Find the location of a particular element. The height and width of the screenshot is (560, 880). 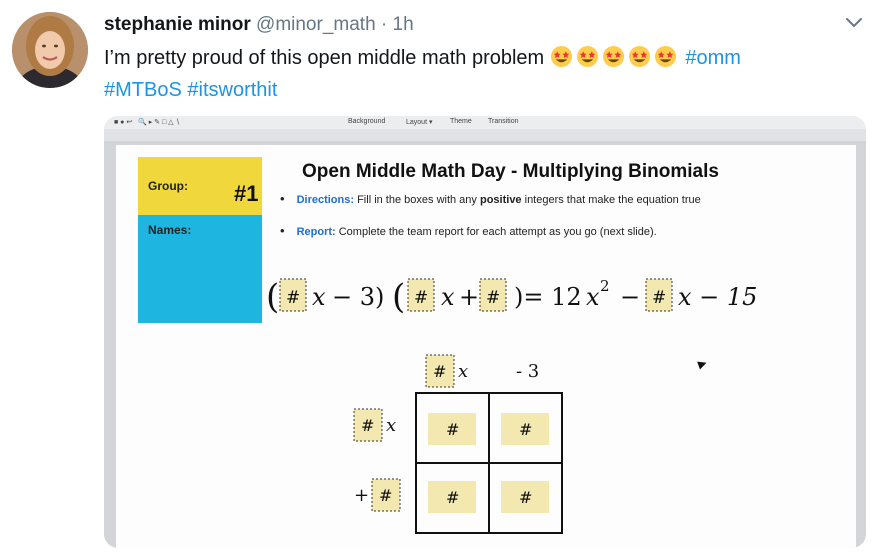

tweet-header: stephanie minor @minor_math · 1h is located at coordinates (259, 25).